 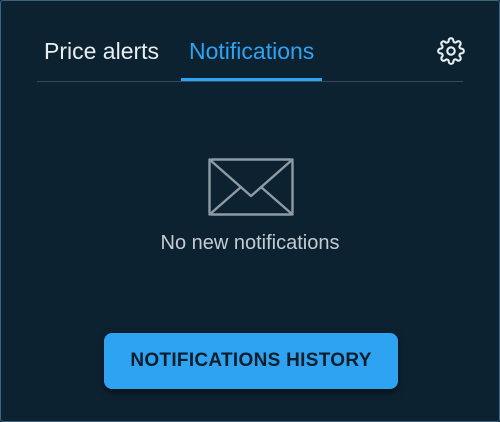 What do you see at coordinates (250, 243) in the screenshot?
I see `empty-state-message: No new notifications` at bounding box center [250, 243].